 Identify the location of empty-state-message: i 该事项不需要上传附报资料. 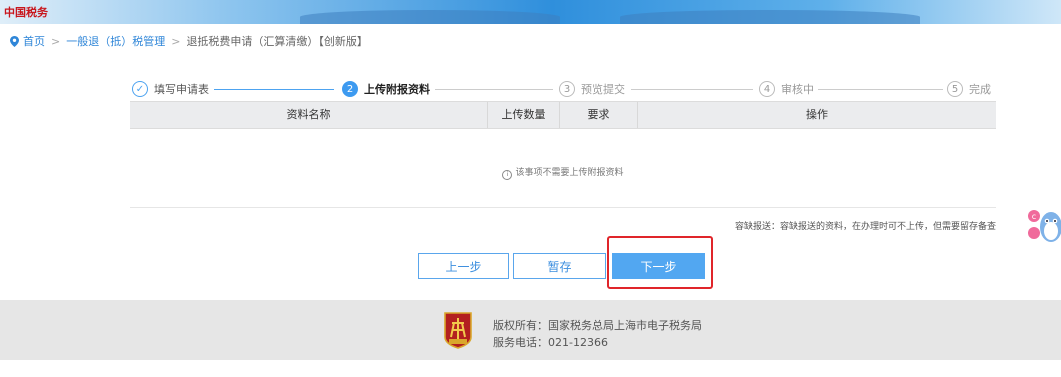
(563, 172).